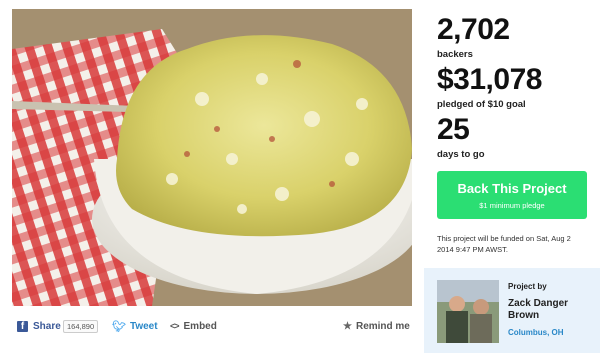 The image size is (600, 353). I want to click on remind-me-label: Remind me, so click(382, 326).